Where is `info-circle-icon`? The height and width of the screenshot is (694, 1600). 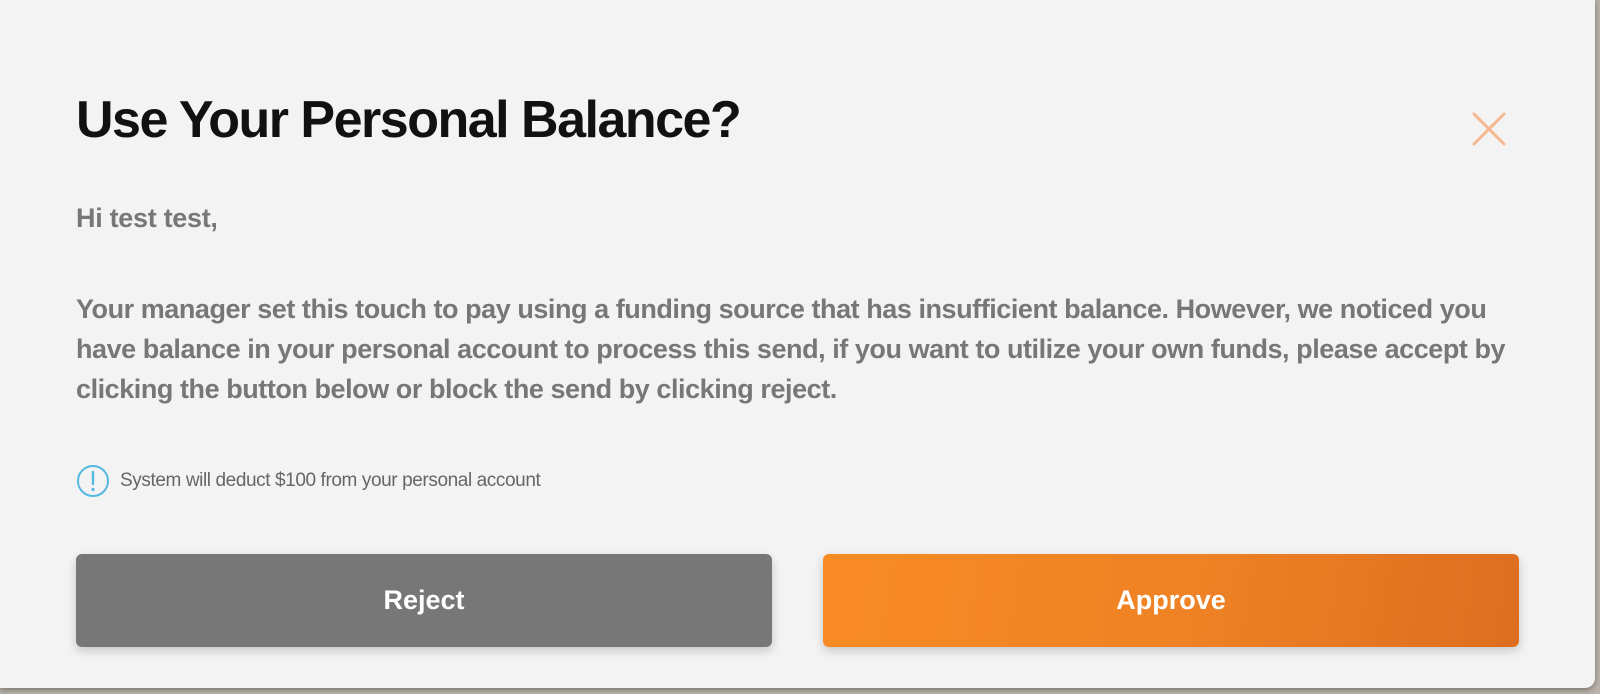 info-circle-icon is located at coordinates (93, 481).